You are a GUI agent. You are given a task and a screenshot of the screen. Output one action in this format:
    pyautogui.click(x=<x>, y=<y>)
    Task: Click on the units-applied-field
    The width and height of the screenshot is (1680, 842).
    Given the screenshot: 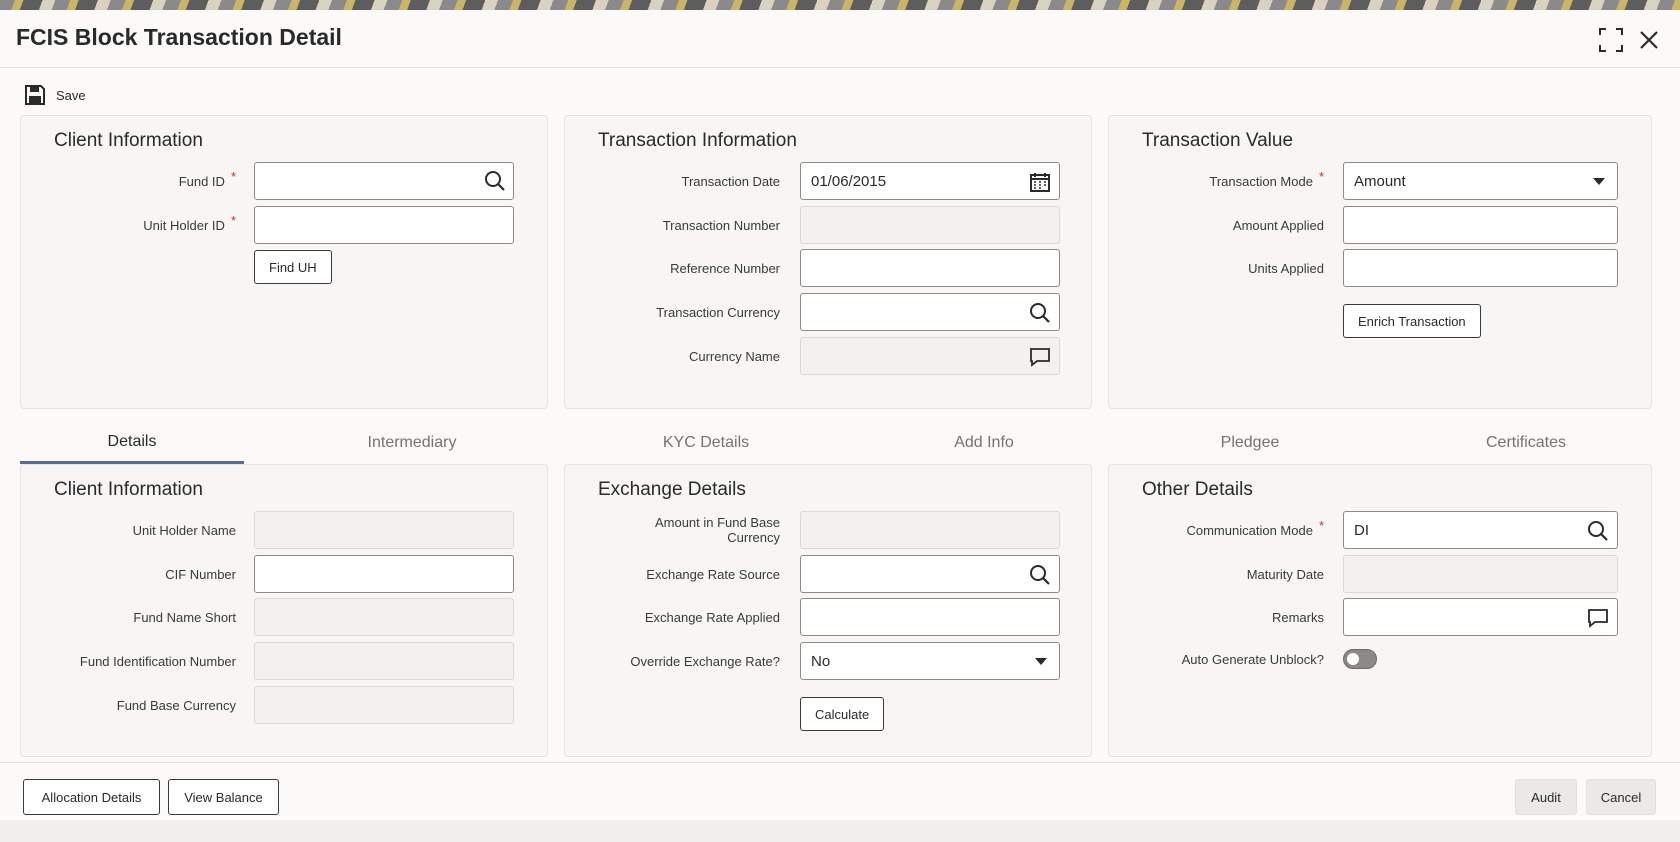 What is the action you would take?
    pyautogui.click(x=1480, y=268)
    